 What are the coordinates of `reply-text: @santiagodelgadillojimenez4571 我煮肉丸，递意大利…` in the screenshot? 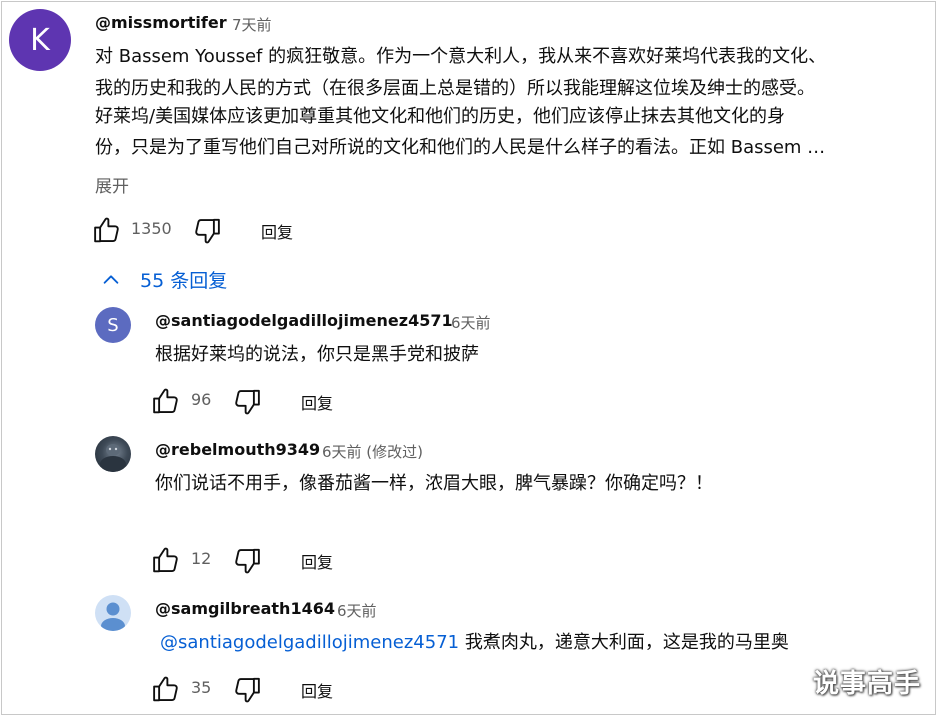 It's located at (474, 643).